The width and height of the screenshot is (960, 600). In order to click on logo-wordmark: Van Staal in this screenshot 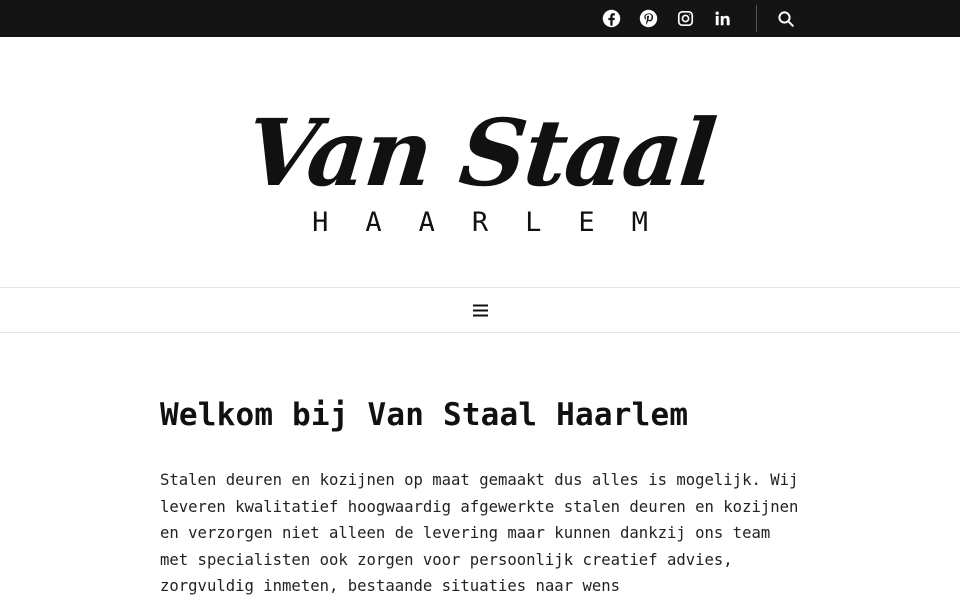, I will do `click(480, 153)`.